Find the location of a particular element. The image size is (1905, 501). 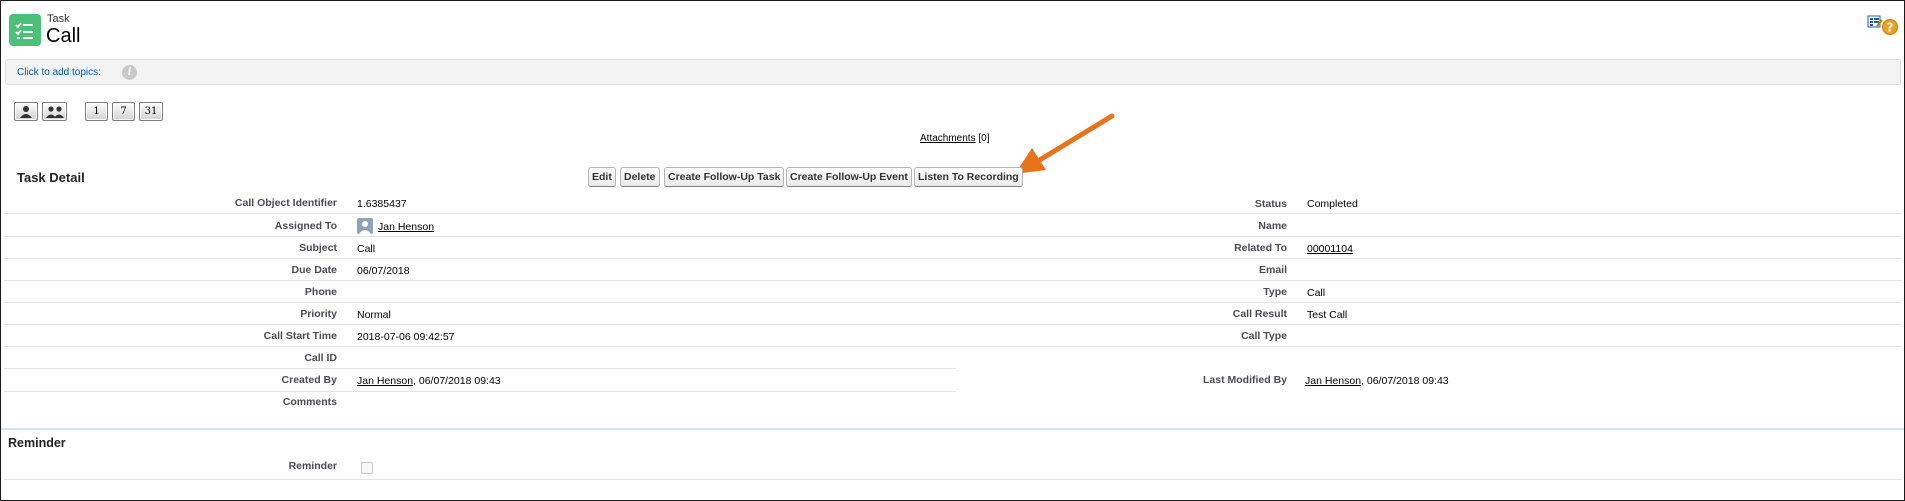

field-value-status: Completed is located at coordinates (1332, 204).